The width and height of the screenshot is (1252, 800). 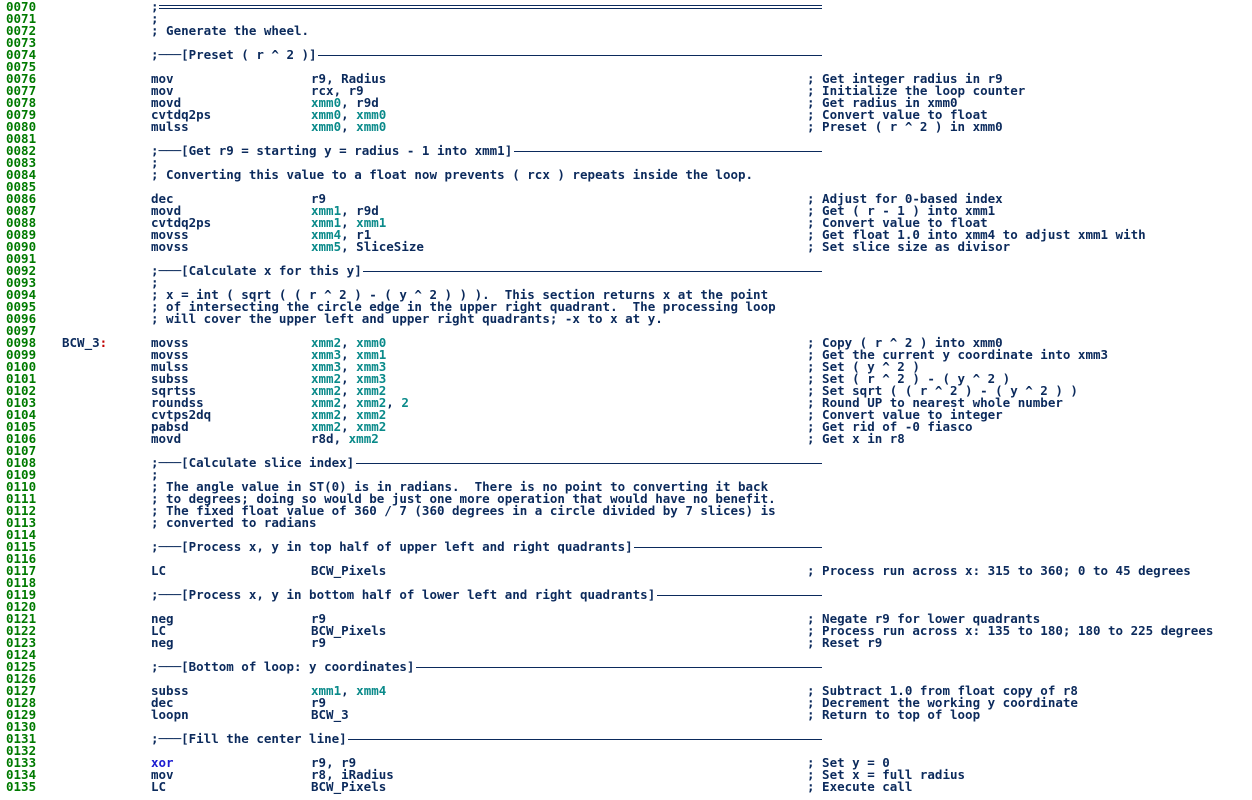 I want to click on code-line: 0120, so click(x=626, y=606).